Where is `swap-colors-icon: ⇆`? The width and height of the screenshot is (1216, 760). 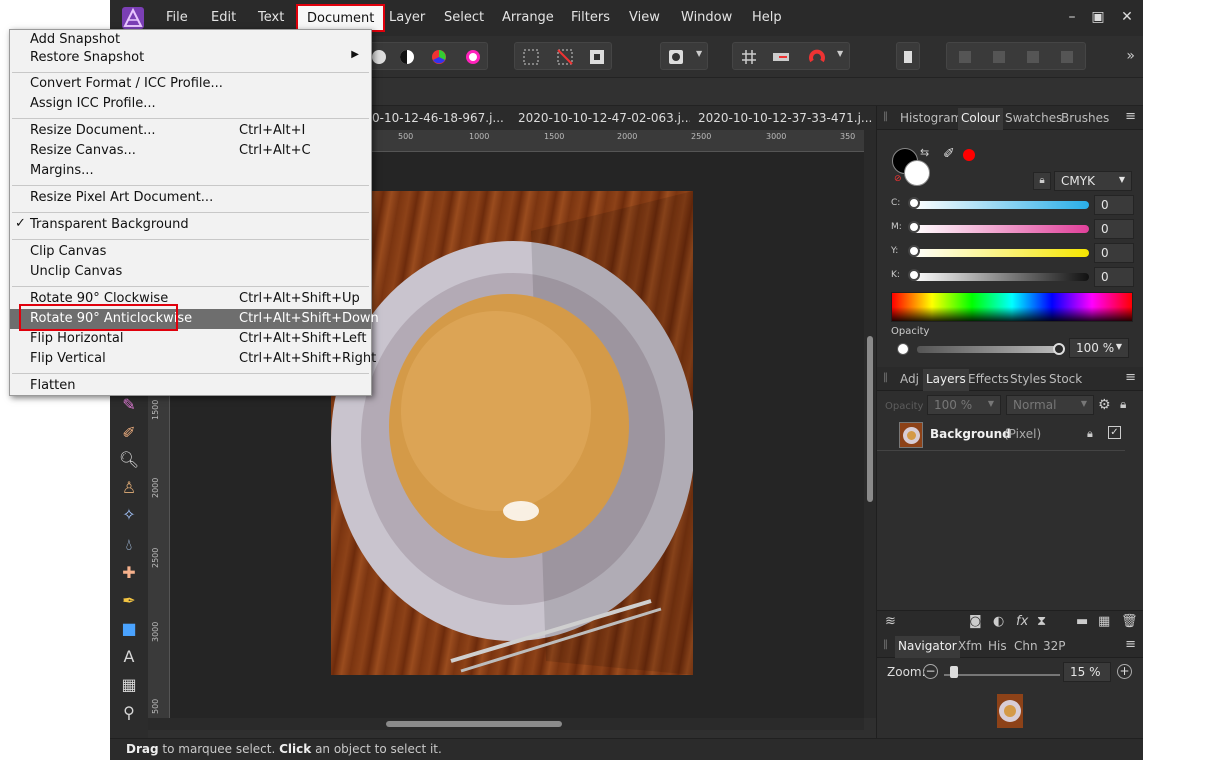 swap-colors-icon: ⇆ is located at coordinates (924, 152).